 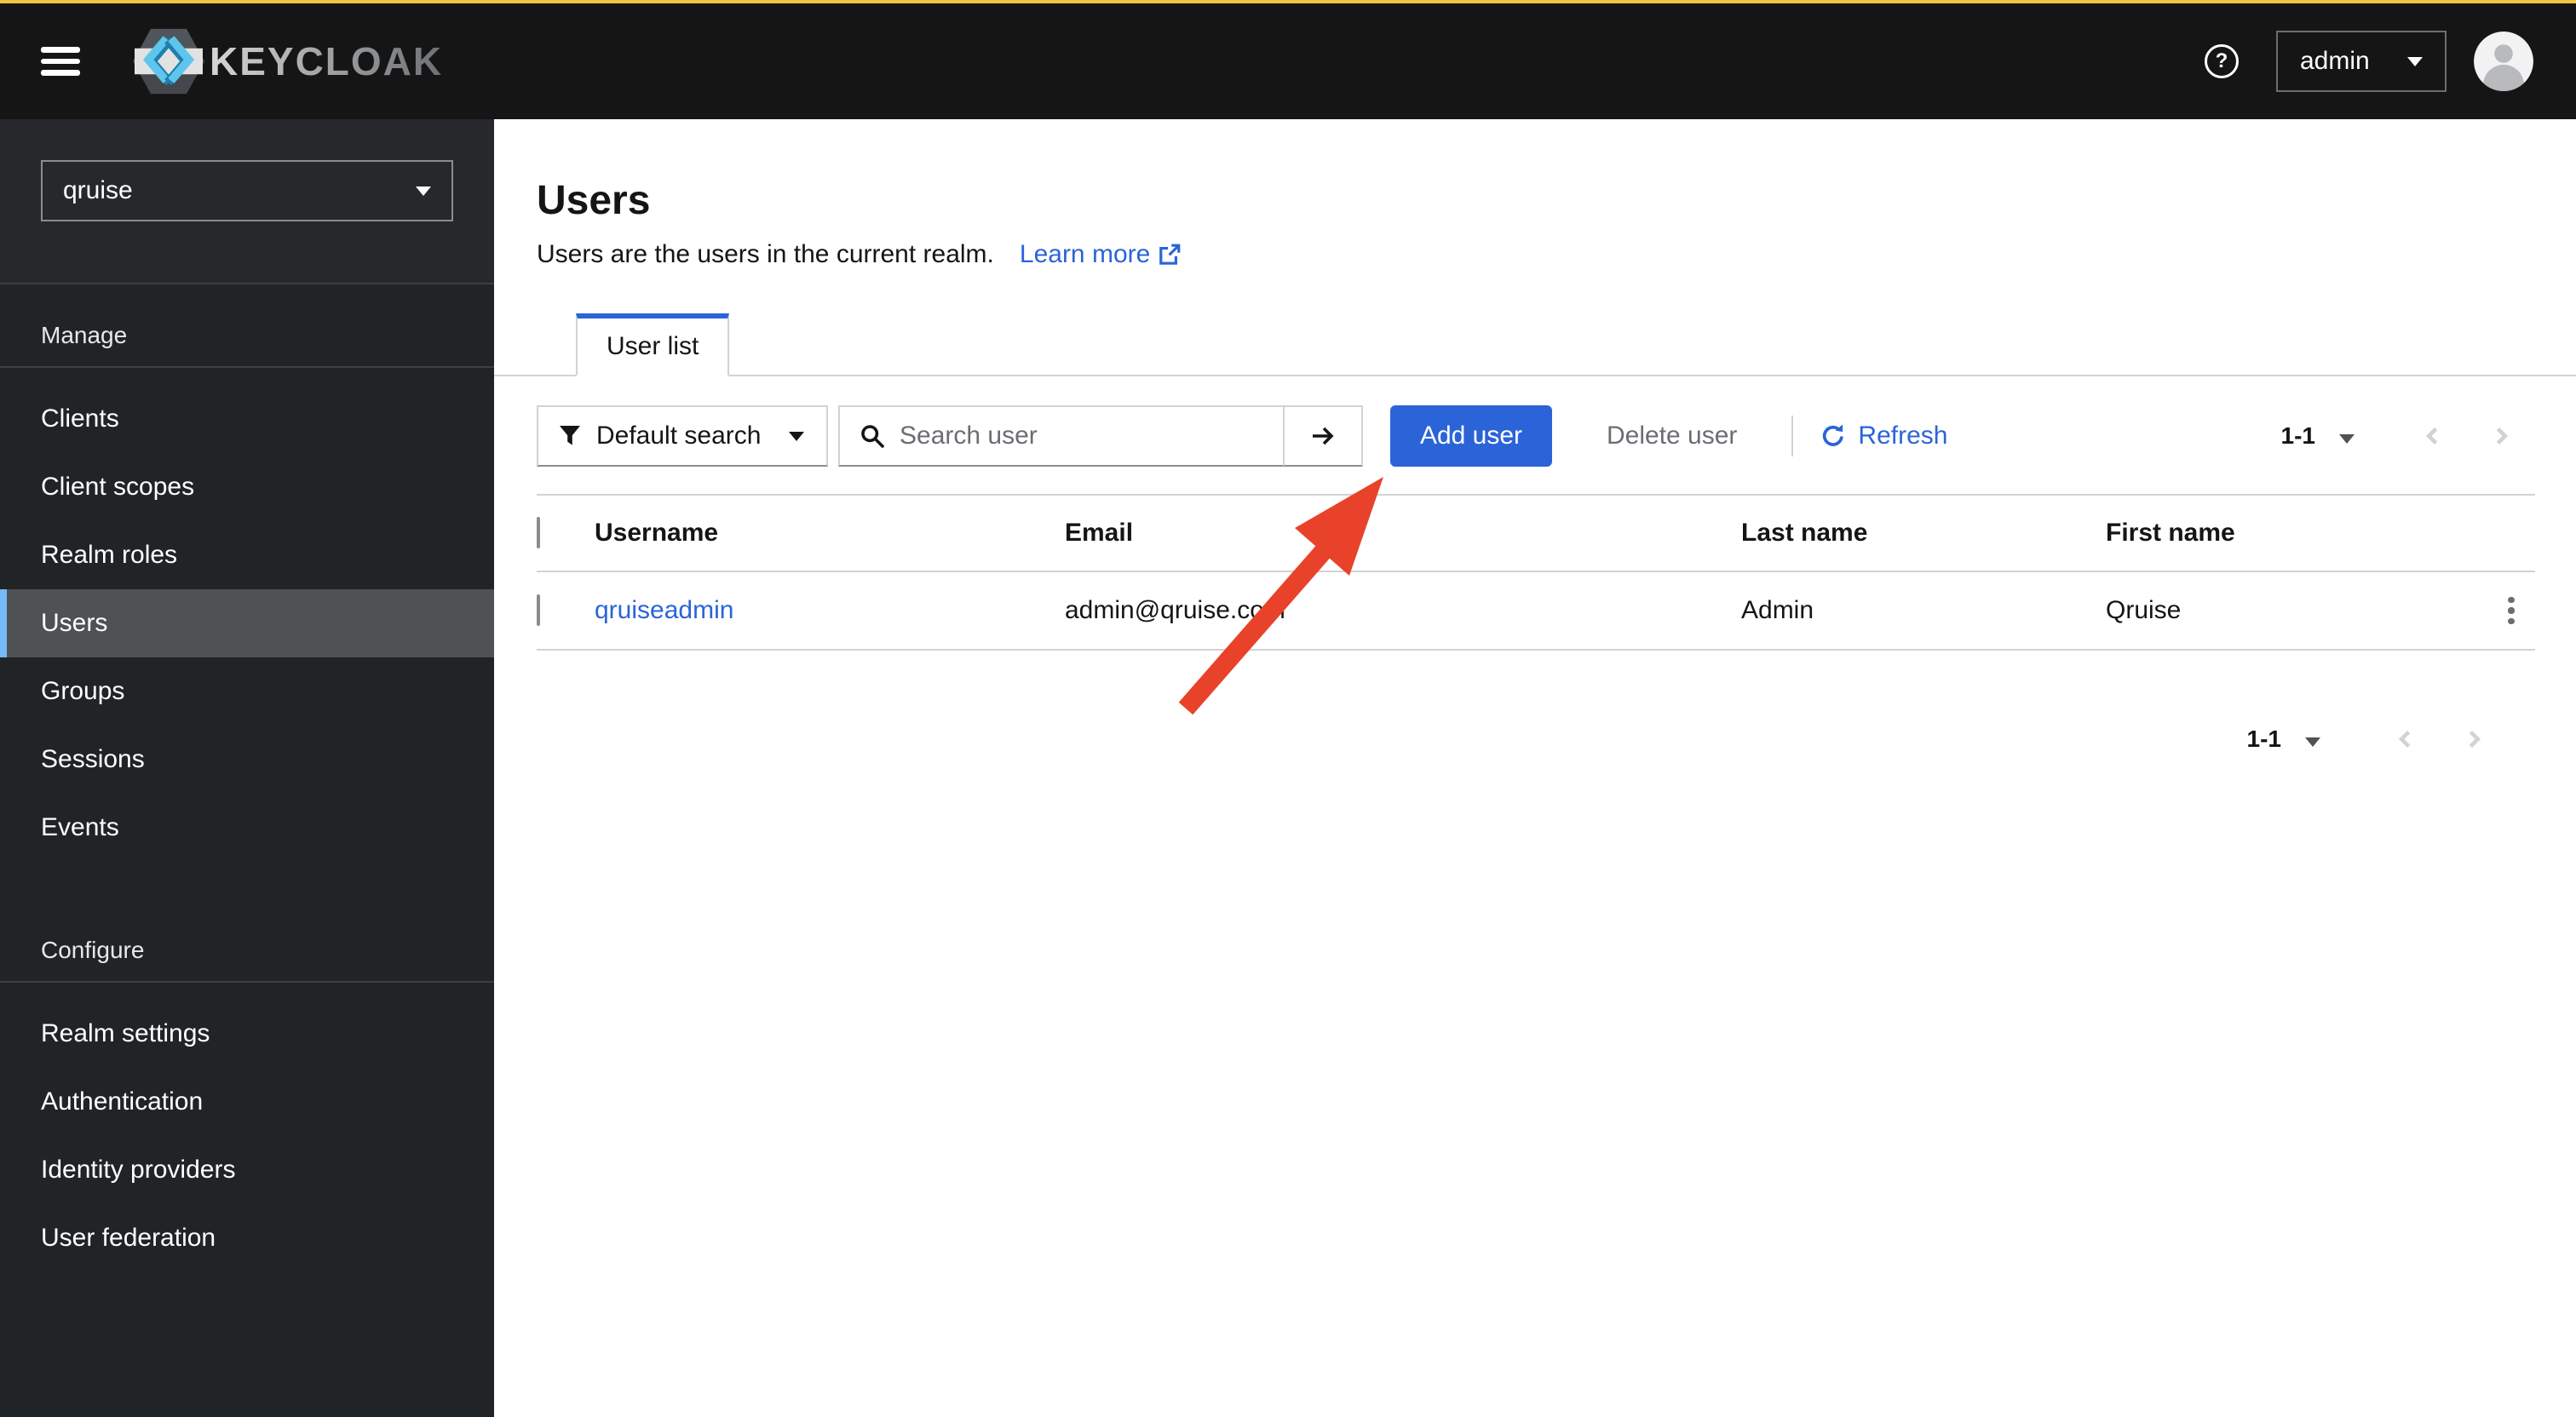 I want to click on learn-more-link: Learn more, so click(x=1101, y=254).